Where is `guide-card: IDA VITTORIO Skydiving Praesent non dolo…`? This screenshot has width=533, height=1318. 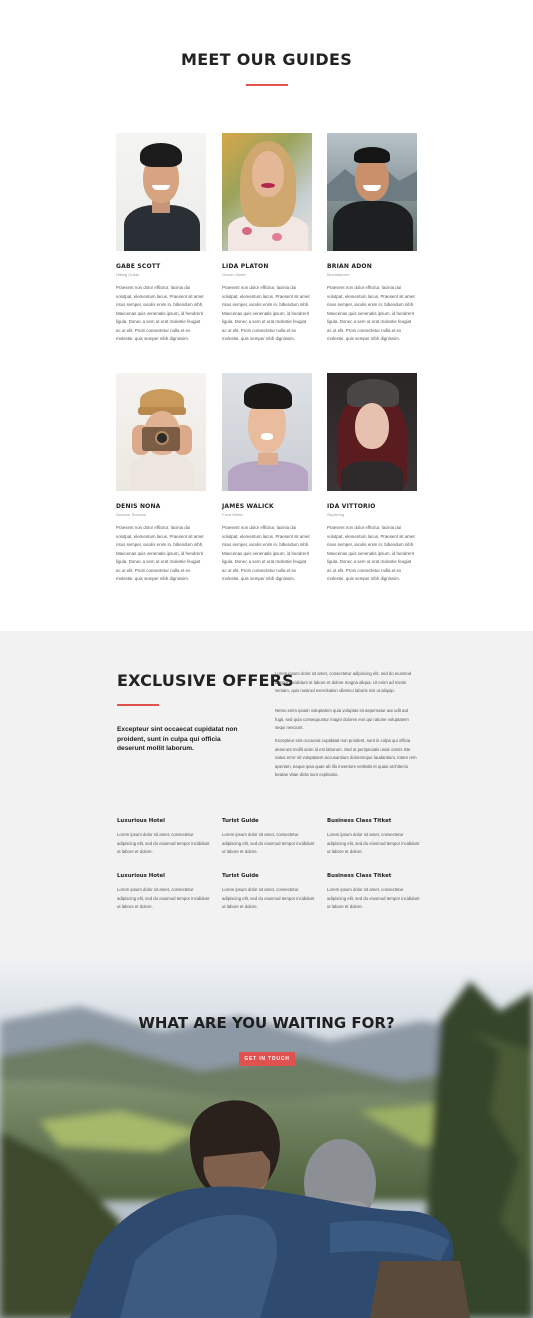 guide-card: IDA VITTORIO Skydiving Praesent non dolo… is located at coordinates (372, 478).